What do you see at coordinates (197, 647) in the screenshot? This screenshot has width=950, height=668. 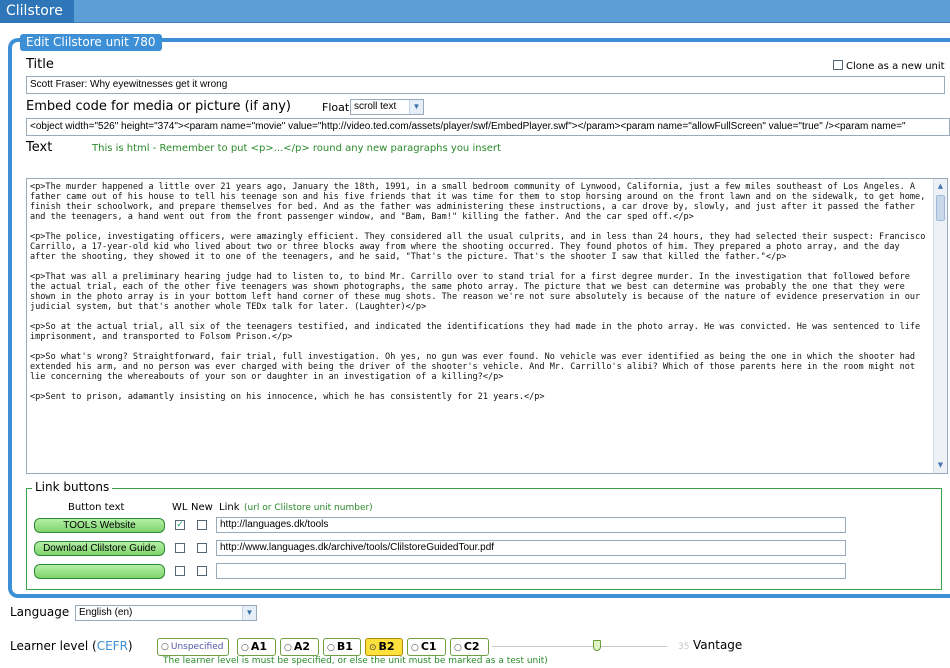 I see `level-option-label: Unspecified` at bounding box center [197, 647].